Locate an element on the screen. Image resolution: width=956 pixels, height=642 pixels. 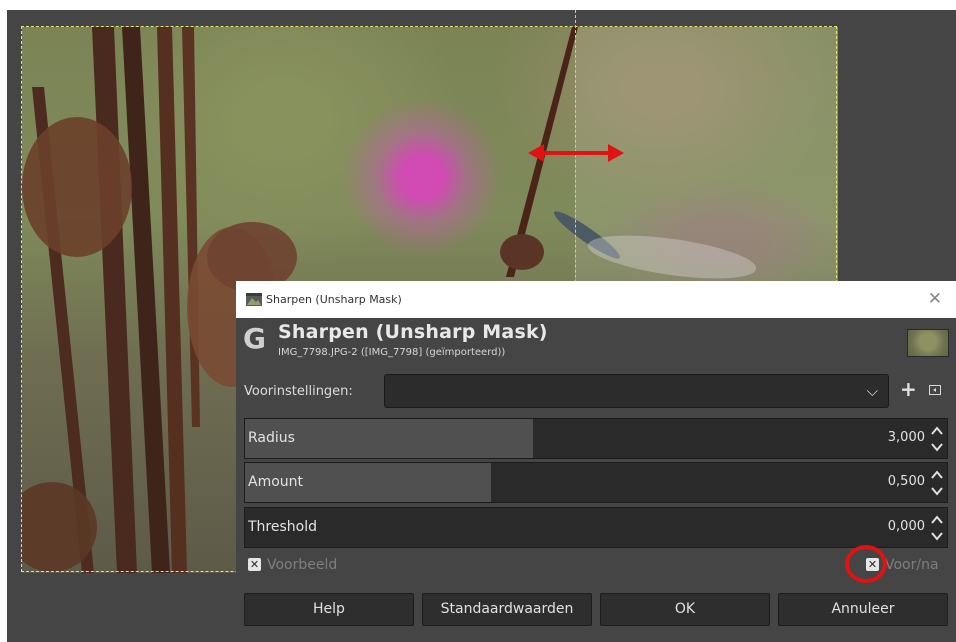
dialog-heading: Sharpen (Unsharp Mask) is located at coordinates (413, 332).